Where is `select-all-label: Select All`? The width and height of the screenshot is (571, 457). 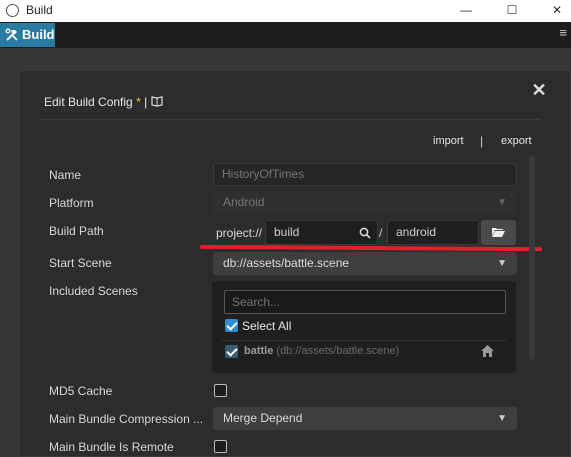 select-all-label: Select All is located at coordinates (266, 326).